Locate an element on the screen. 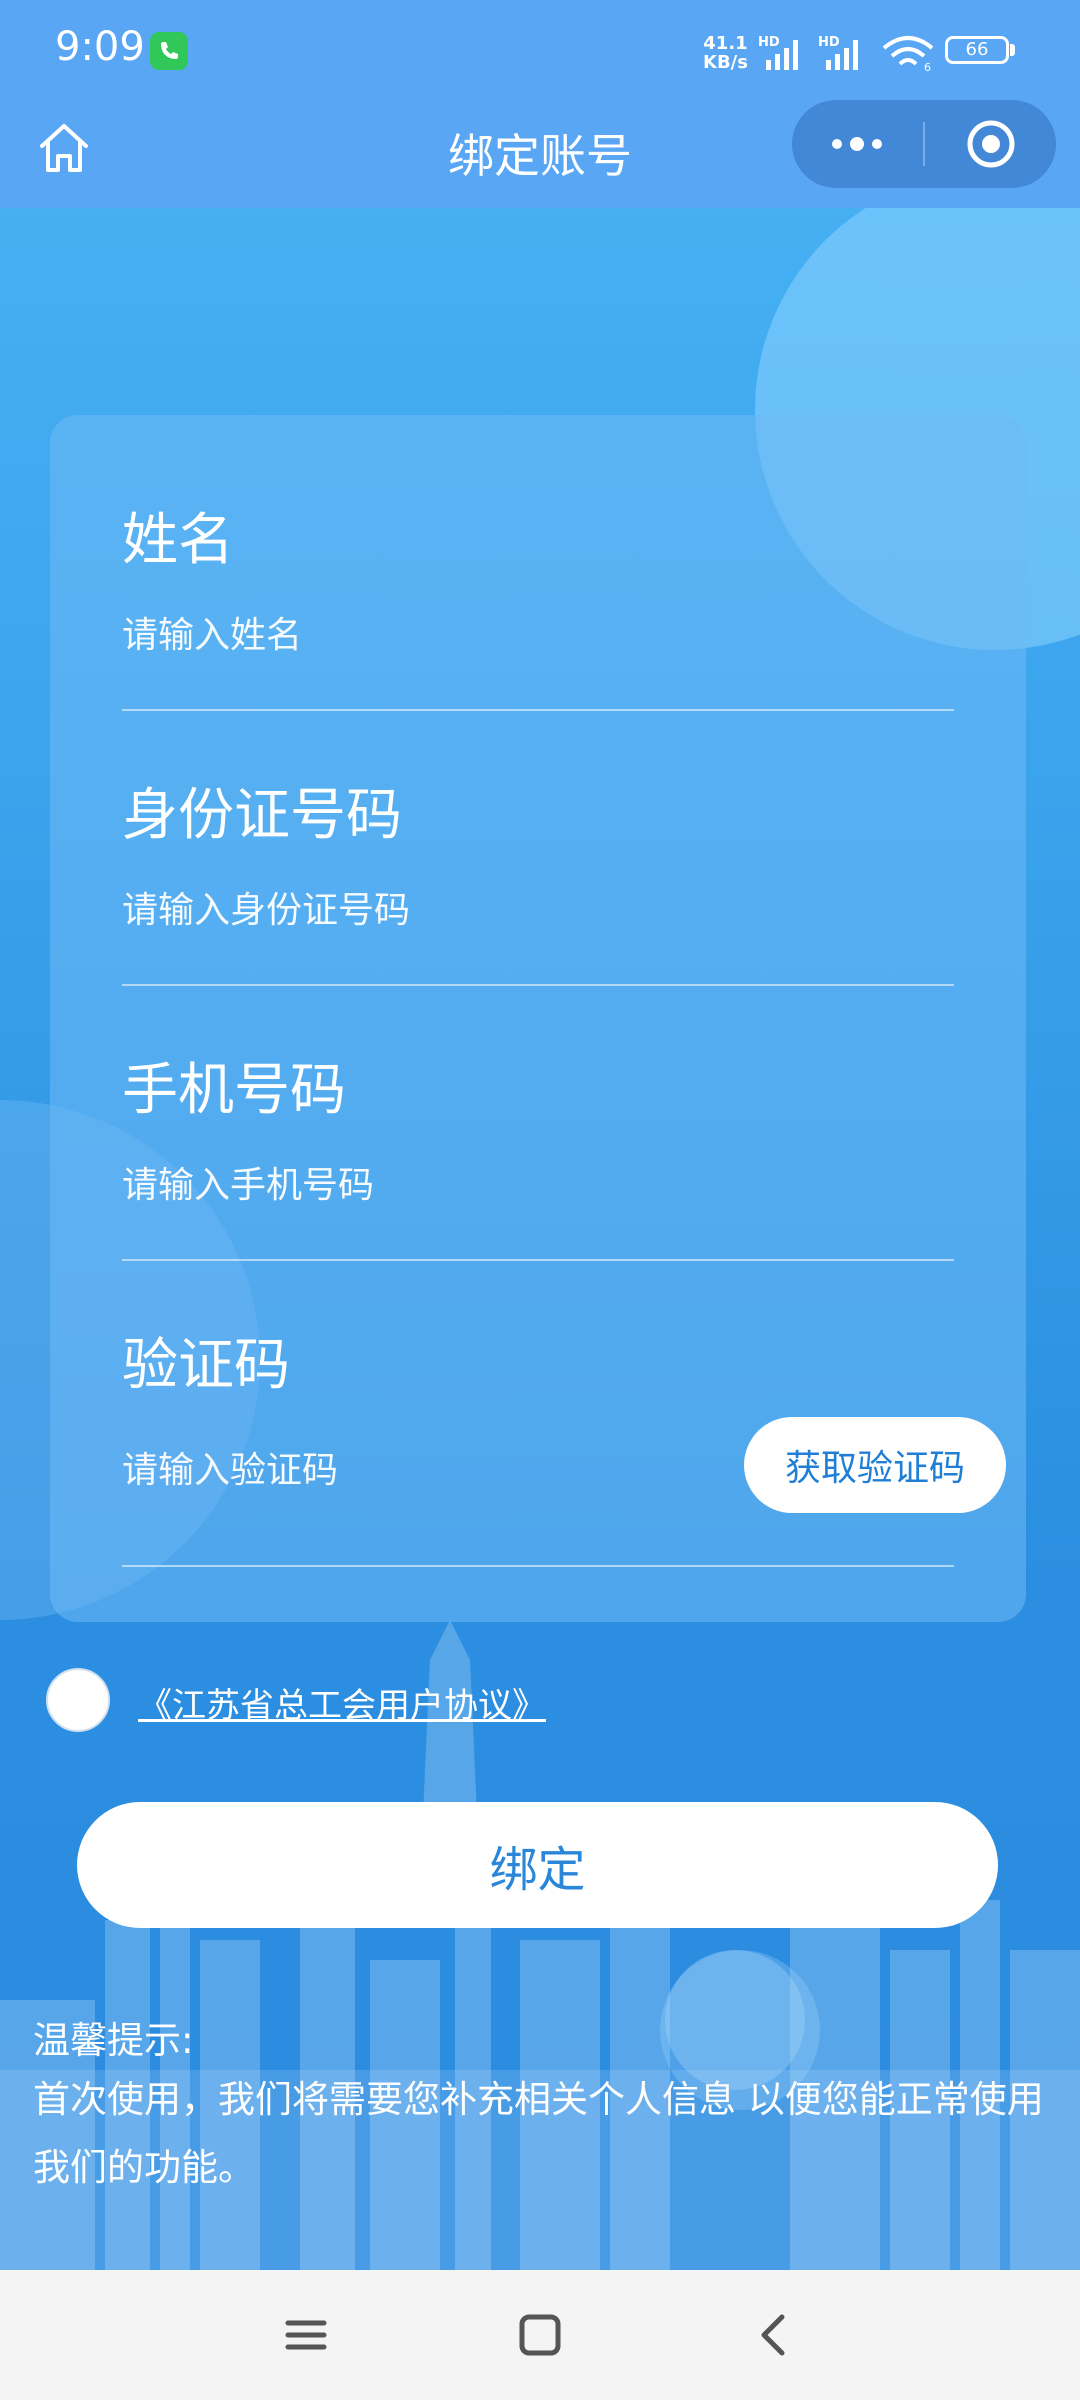 Image resolution: width=1080 pixels, height=2400 pixels. verification-code-label: 验证码 is located at coordinates (206, 1365).